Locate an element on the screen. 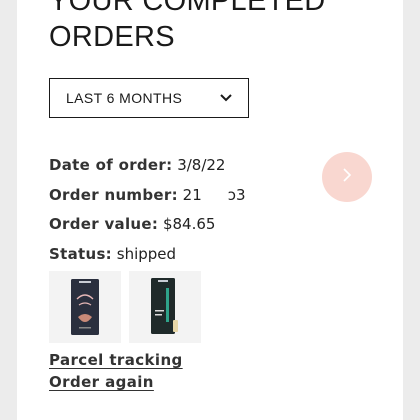  next-order-button is located at coordinates (347, 177).